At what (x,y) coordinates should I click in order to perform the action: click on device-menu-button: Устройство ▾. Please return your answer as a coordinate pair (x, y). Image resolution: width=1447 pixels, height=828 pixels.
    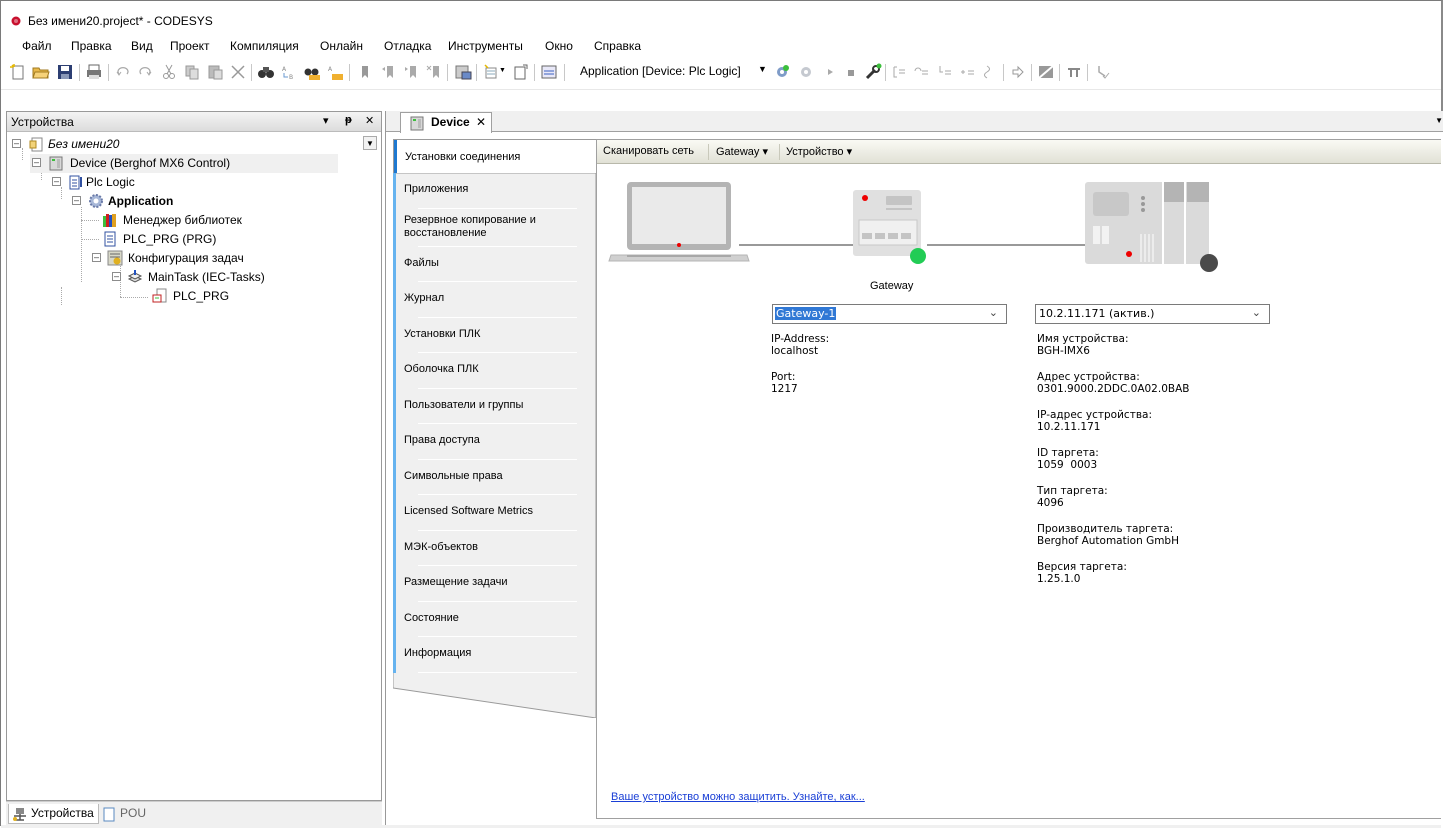
    Looking at the image, I should click on (819, 151).